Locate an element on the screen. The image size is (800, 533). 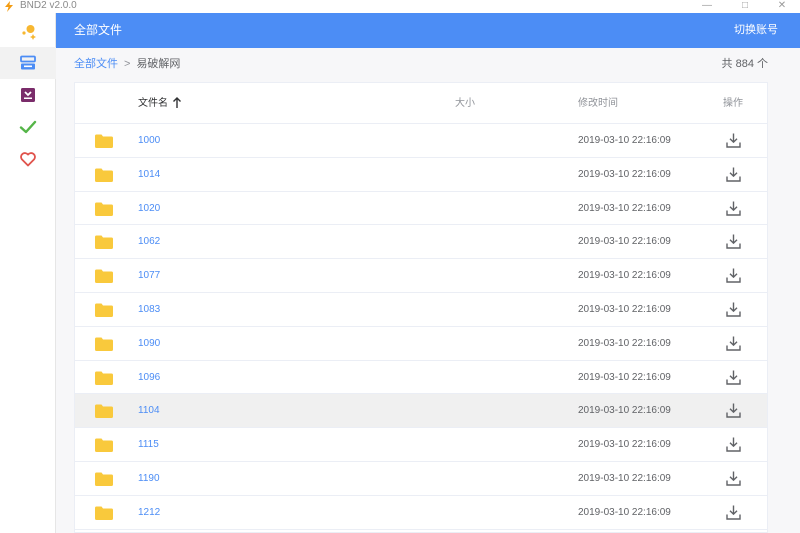
sidebar-item-favorites is located at coordinates (28, 159).